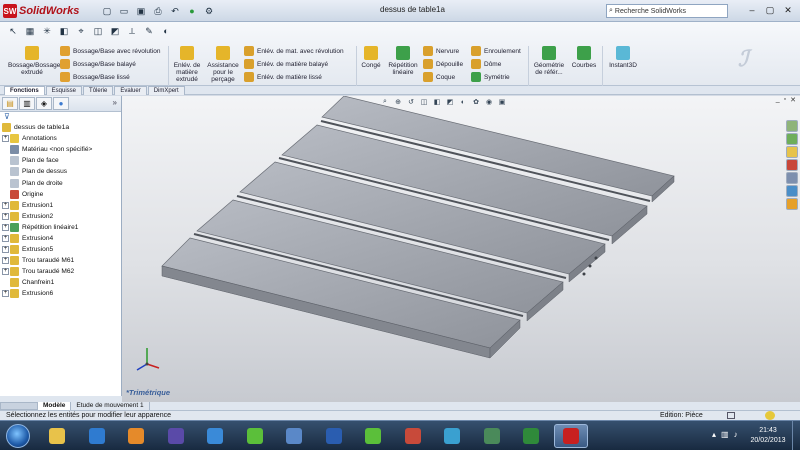 This screenshot has height=450, width=800. Describe the element at coordinates (55, 406) in the screenshot. I see `tab-model: Modèle` at that location.